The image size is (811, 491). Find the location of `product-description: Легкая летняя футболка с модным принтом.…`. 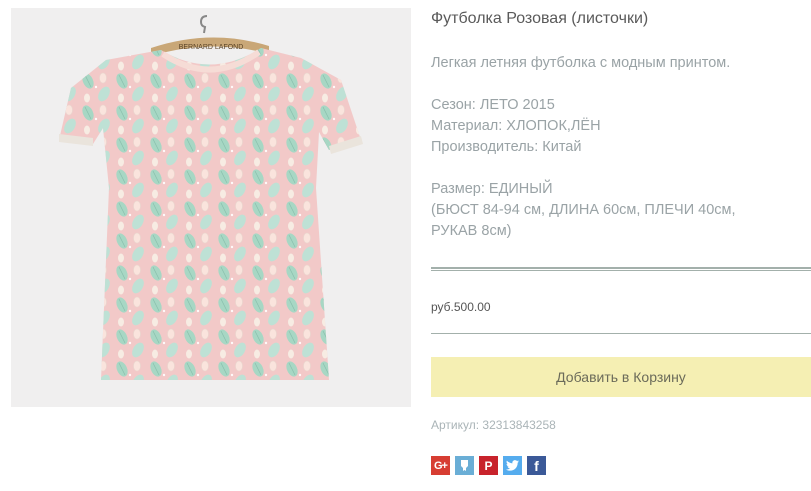

product-description: Легкая летняя футболка с модным принтом.… is located at coordinates (583, 147).